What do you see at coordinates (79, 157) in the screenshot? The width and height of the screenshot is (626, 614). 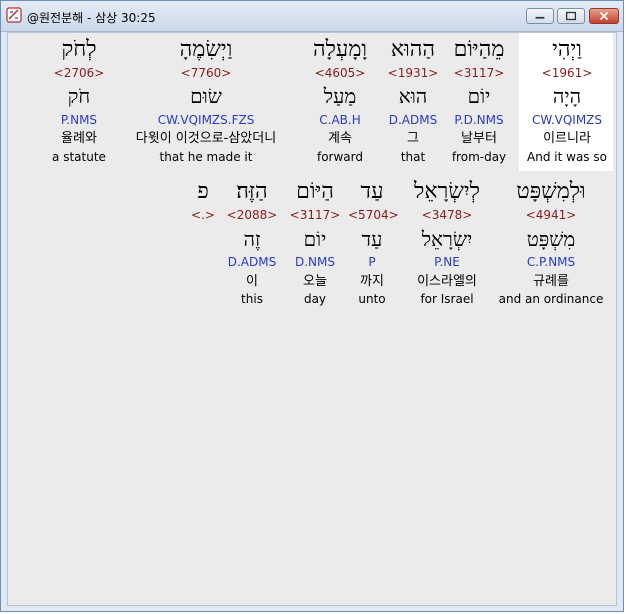 I see `english-gloss: a statute` at bounding box center [79, 157].